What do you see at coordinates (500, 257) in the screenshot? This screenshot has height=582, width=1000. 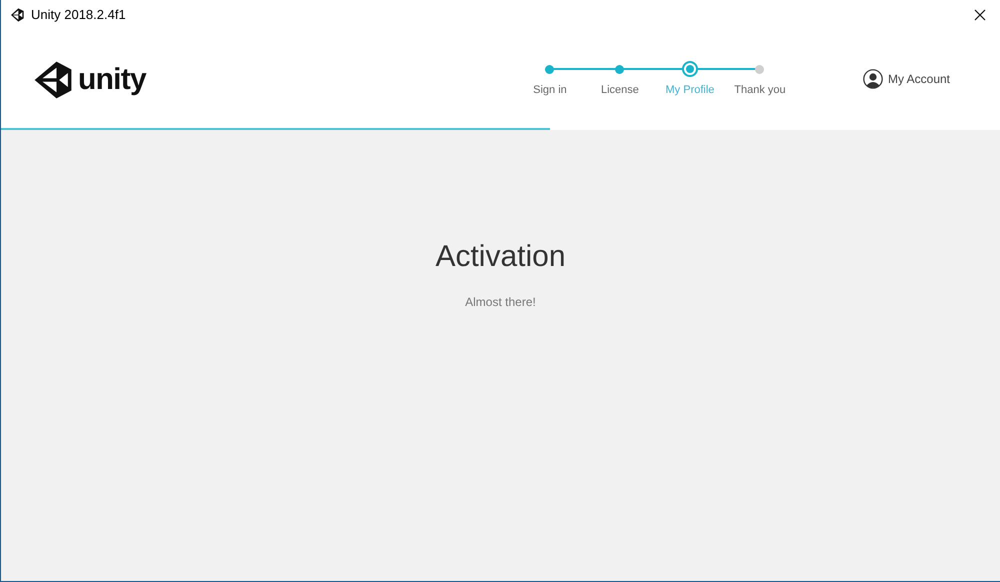 I see `page-title: Activation` at bounding box center [500, 257].